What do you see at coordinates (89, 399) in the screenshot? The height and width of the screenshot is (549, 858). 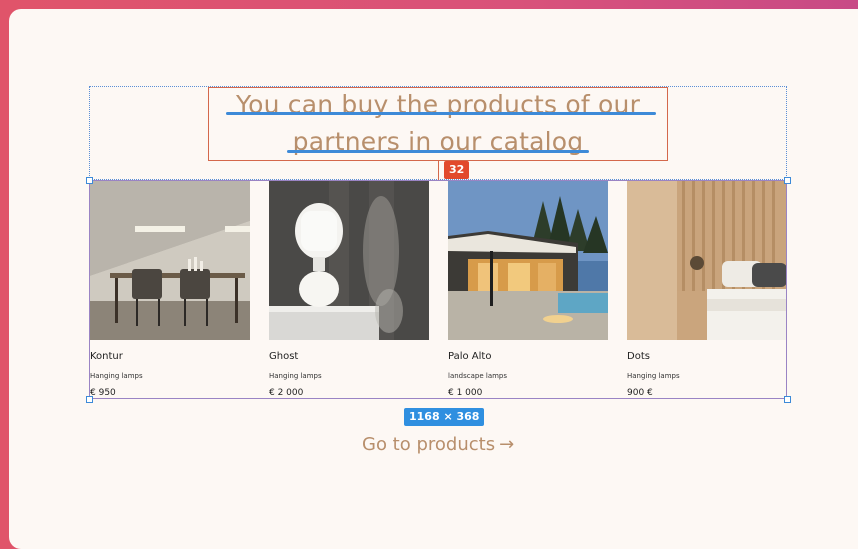 I see `resize-handle-bottom-left` at bounding box center [89, 399].